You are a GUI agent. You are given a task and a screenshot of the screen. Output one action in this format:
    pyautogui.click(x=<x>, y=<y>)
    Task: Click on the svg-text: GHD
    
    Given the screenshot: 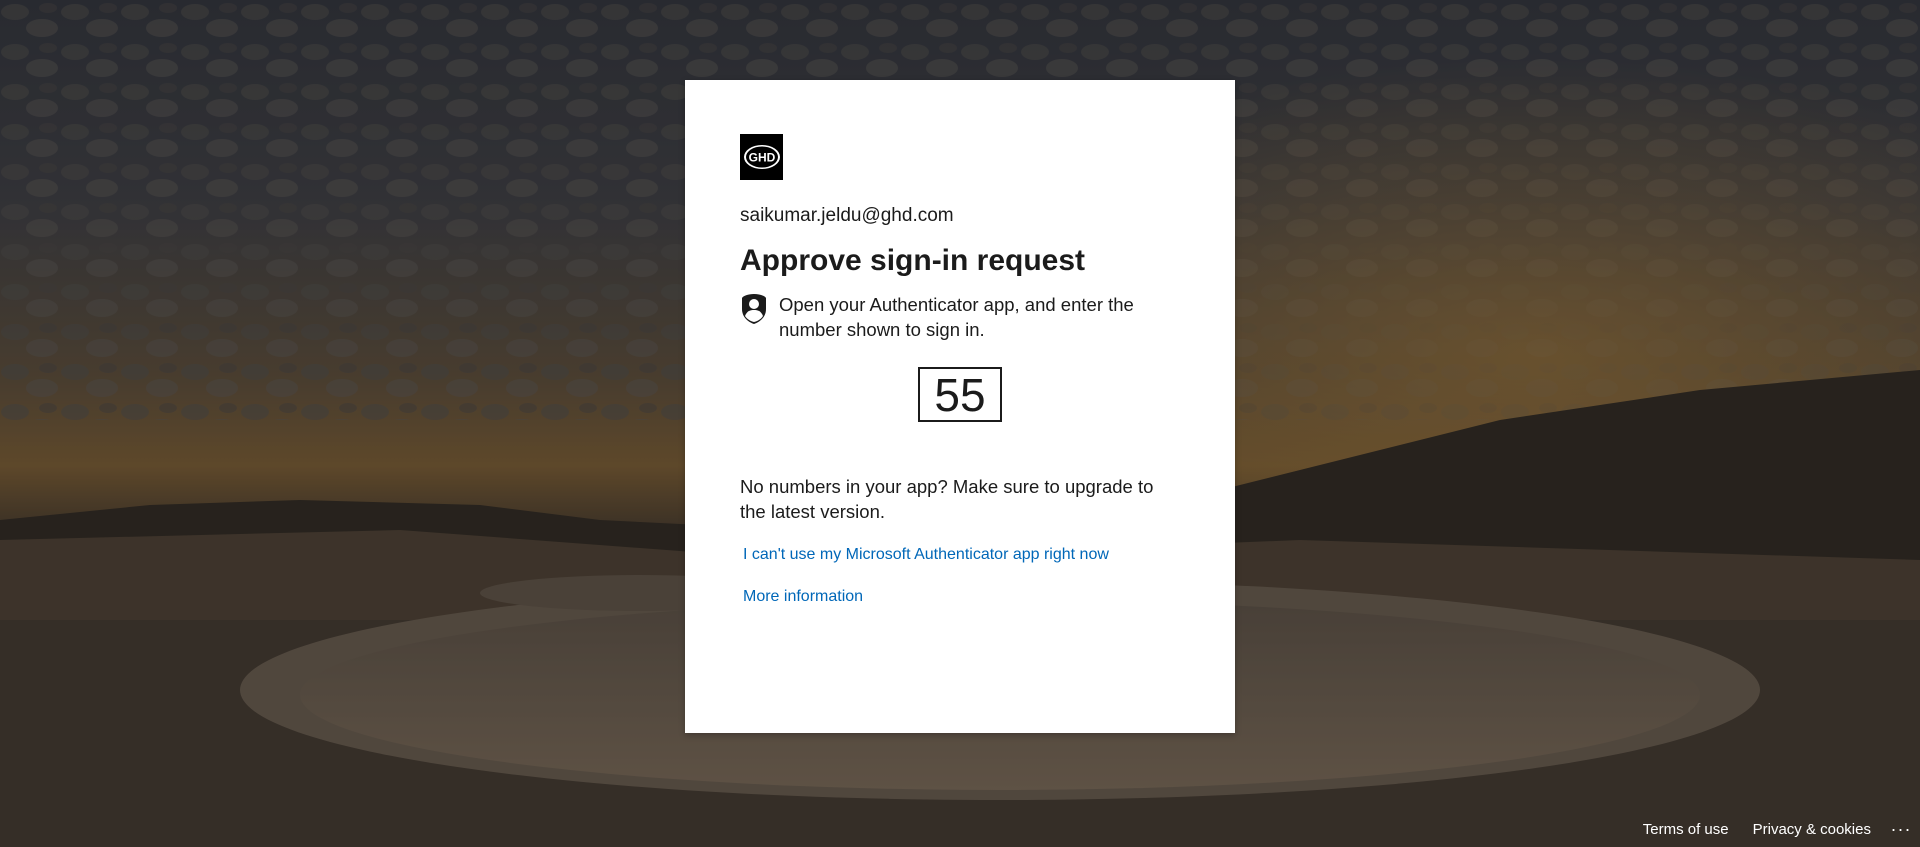 What is the action you would take?
    pyautogui.click(x=761, y=158)
    